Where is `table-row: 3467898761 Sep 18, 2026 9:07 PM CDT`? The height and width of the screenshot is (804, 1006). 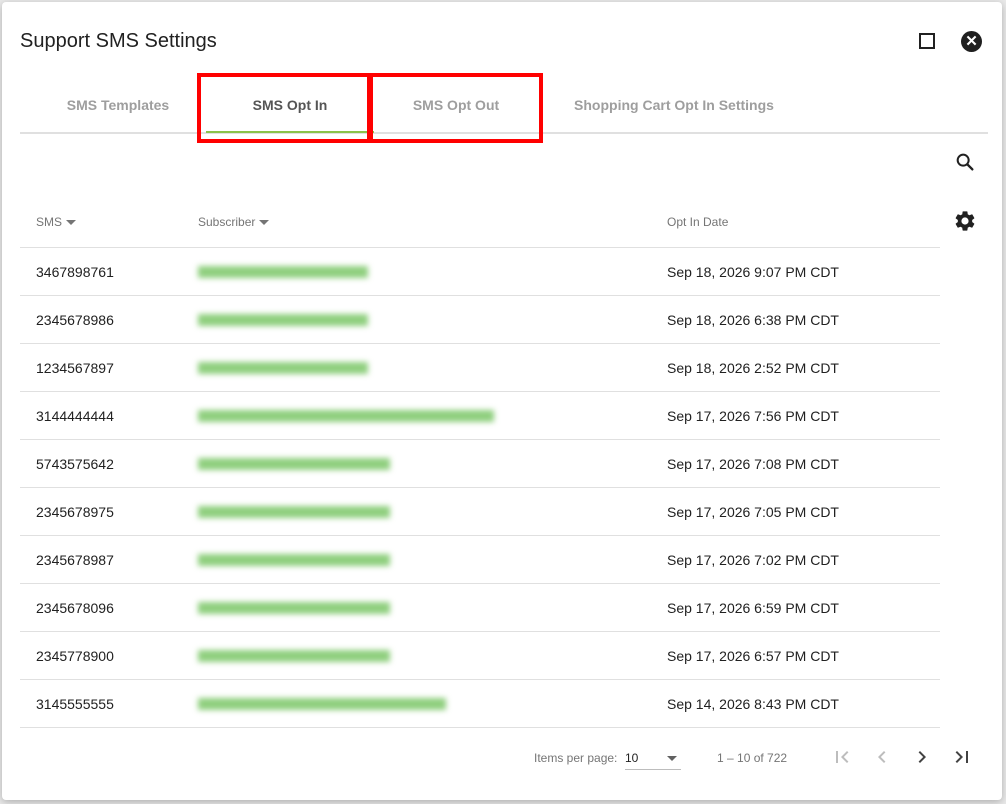 table-row: 3467898761 Sep 18, 2026 9:07 PM CDT is located at coordinates (480, 272).